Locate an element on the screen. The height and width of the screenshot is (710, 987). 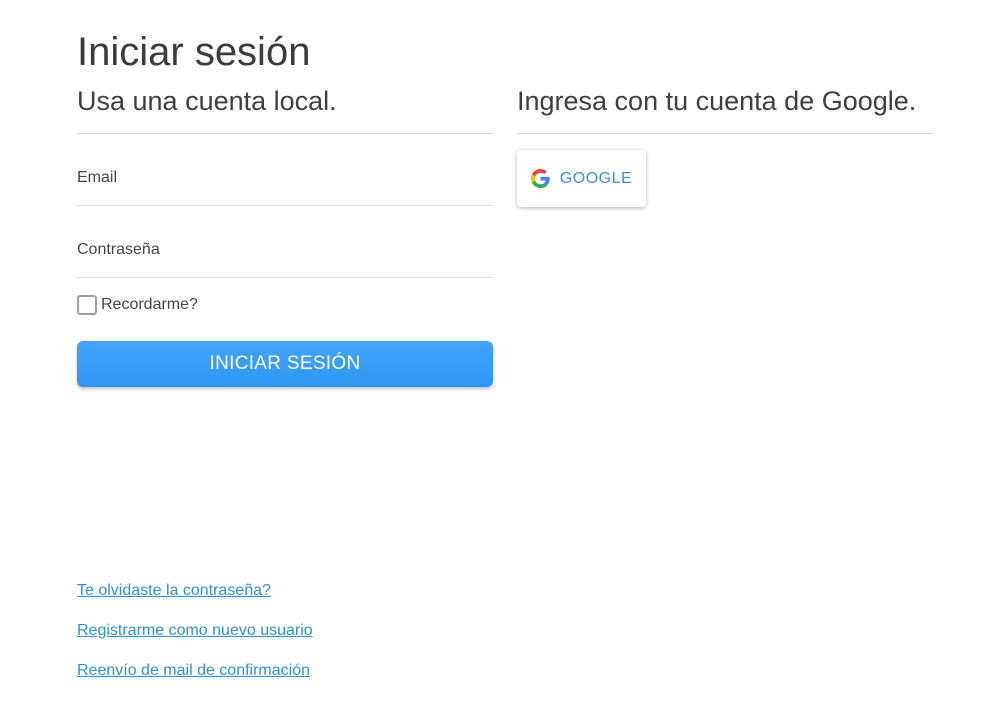
google-button-label: GOOGLE is located at coordinates (596, 178).